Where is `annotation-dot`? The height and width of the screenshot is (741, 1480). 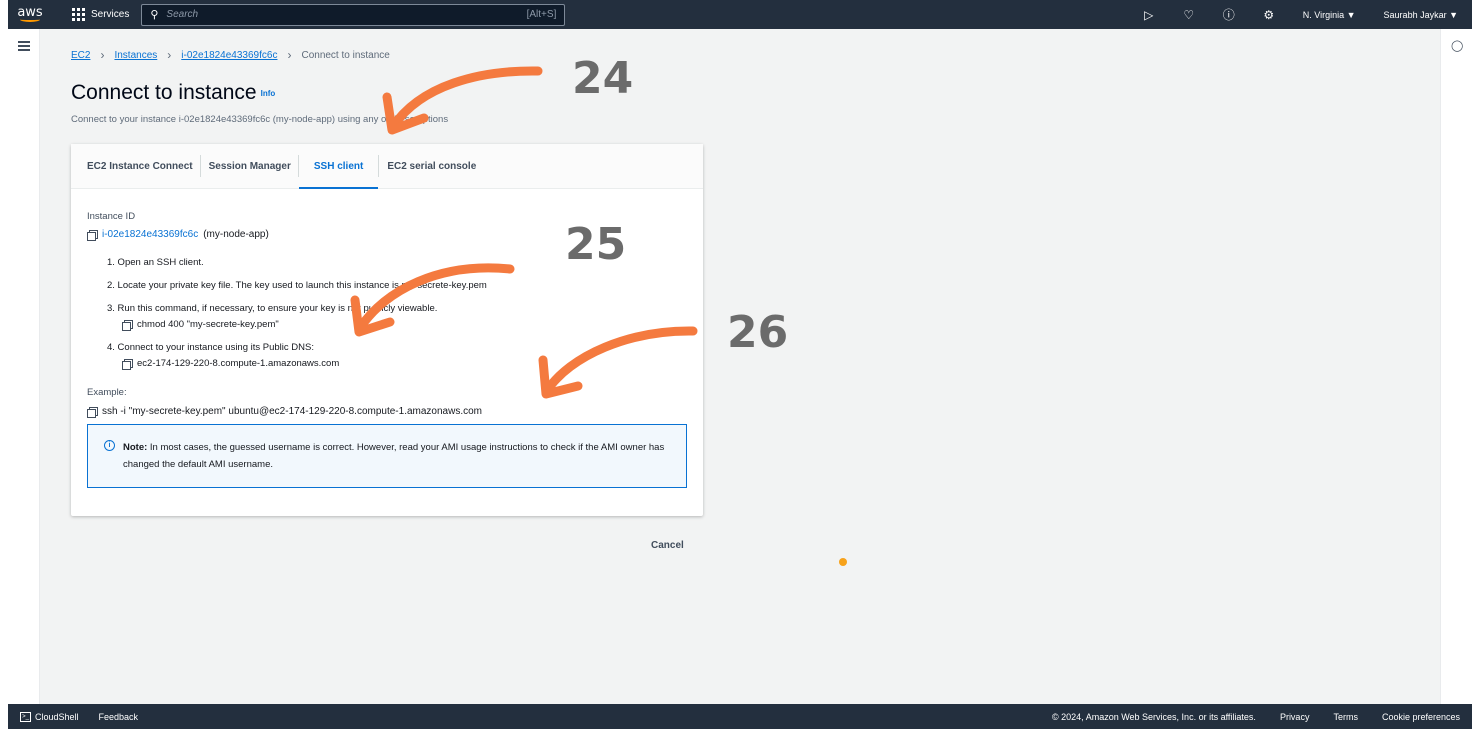
annotation-dot is located at coordinates (843, 562).